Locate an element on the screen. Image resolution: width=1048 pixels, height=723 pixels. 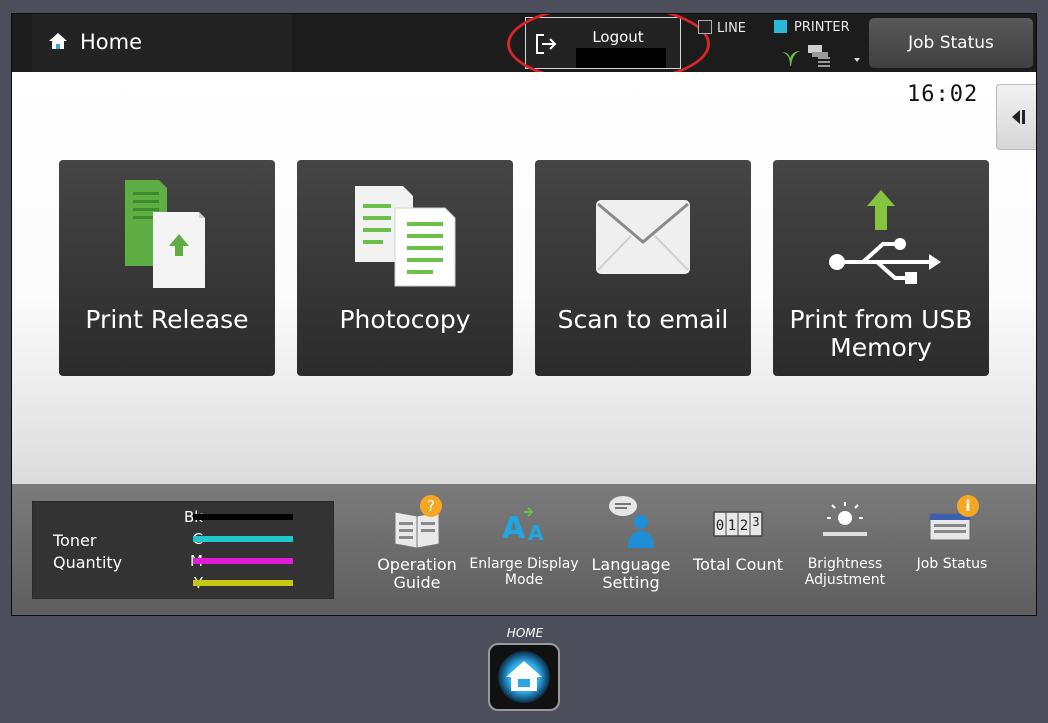
toner-row-bk: Bk is located at coordinates (238, 517).